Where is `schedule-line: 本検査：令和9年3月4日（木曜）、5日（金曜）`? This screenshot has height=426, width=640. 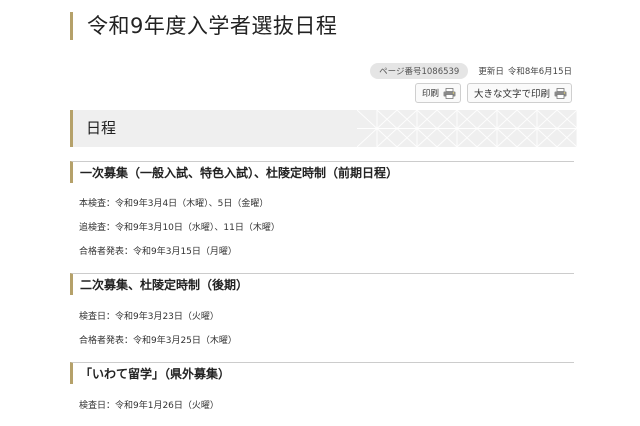 schedule-line: 本検査：令和9年3月4日（木曜）、5日（金曜） is located at coordinates (174, 204).